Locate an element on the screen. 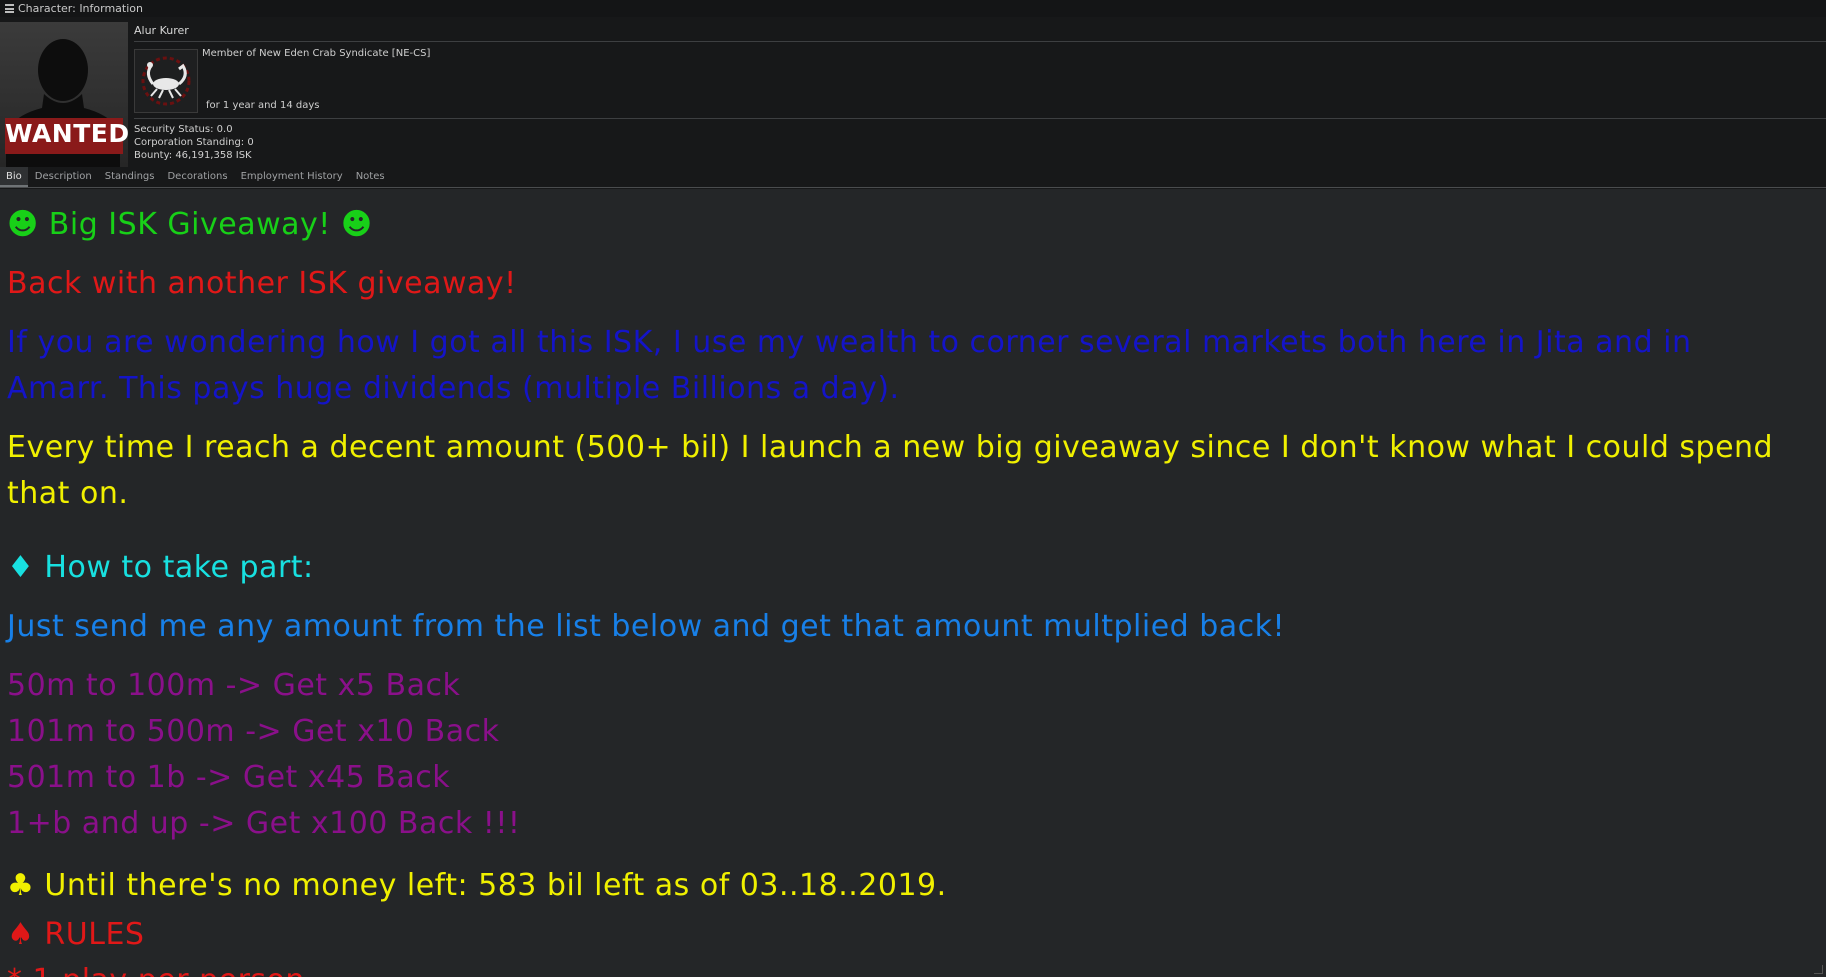  bio-howto-heading: ♦ How to take part: is located at coordinates (160, 567).